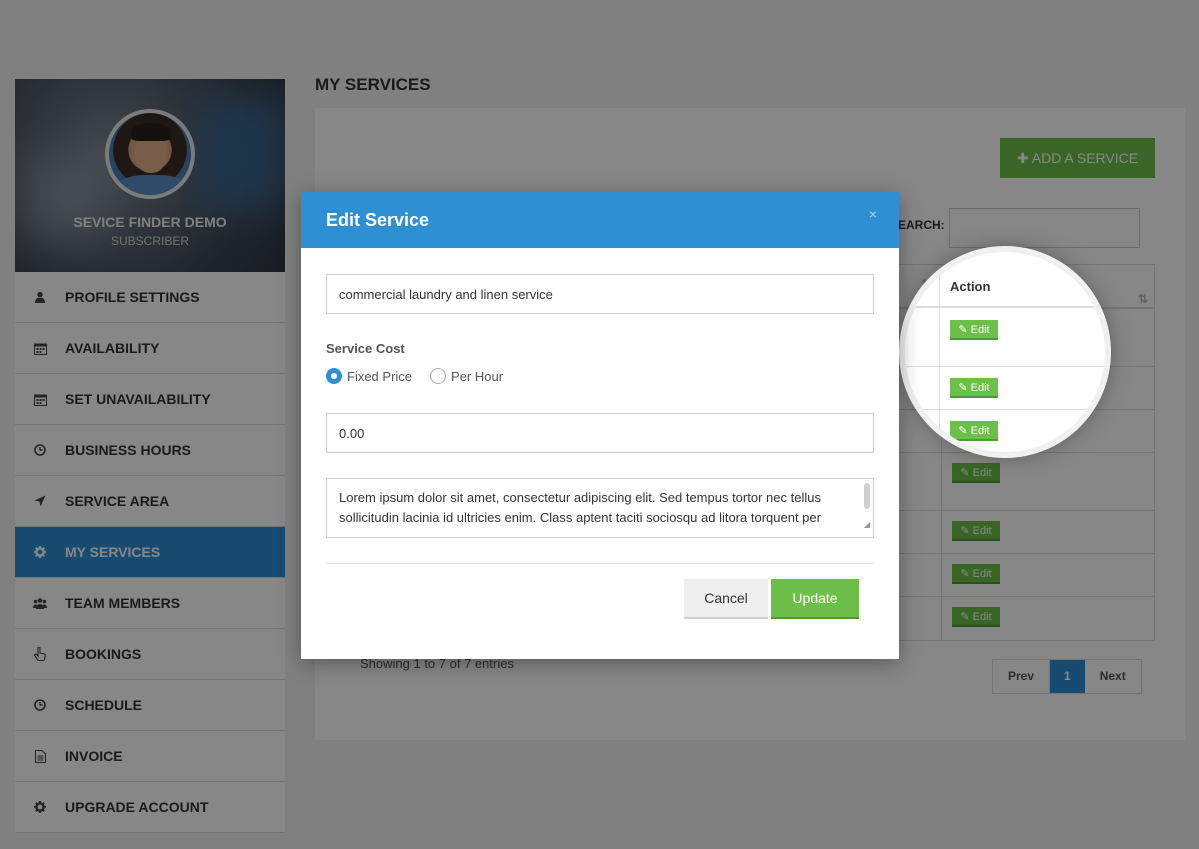  Describe the element at coordinates (1005, 352) in the screenshot. I see `zoom-magnifier: Action ✎ Edit ✎ Edit ✎ Edit` at that location.